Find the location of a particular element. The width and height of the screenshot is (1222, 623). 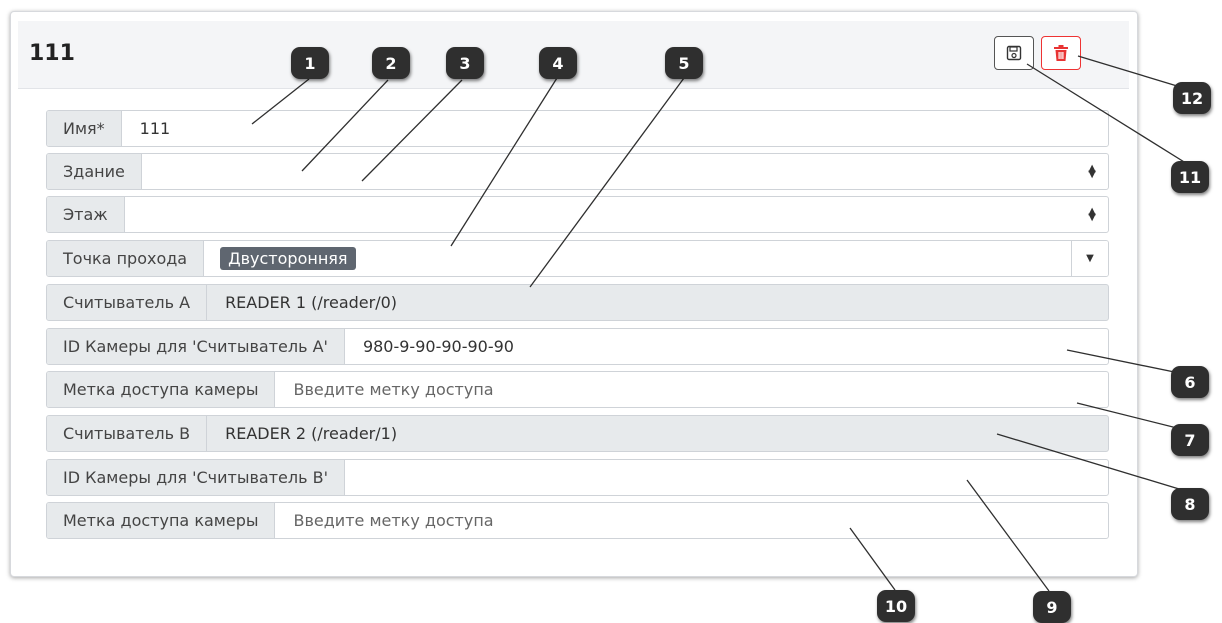

passage-point-field-row: Точка прохода Двусторонняя ▼ is located at coordinates (577, 258).